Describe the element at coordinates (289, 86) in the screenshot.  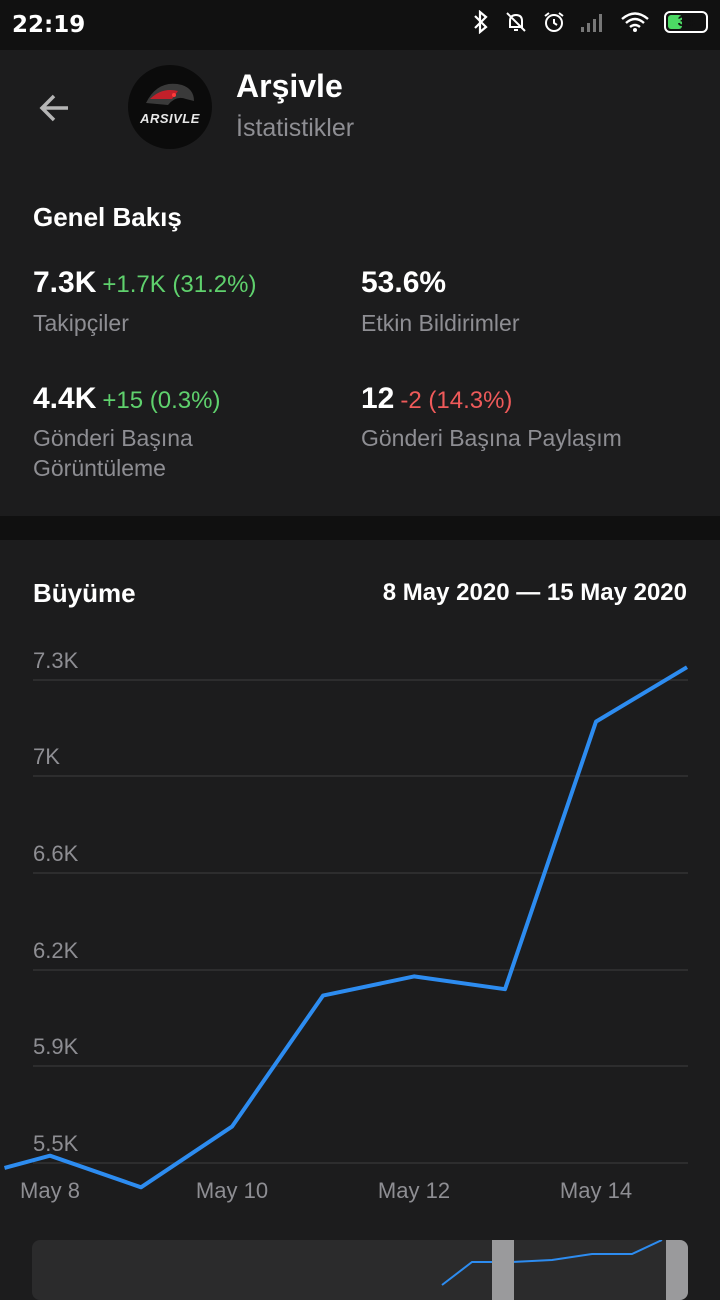
I see `channel-title: Arşivle` at that location.